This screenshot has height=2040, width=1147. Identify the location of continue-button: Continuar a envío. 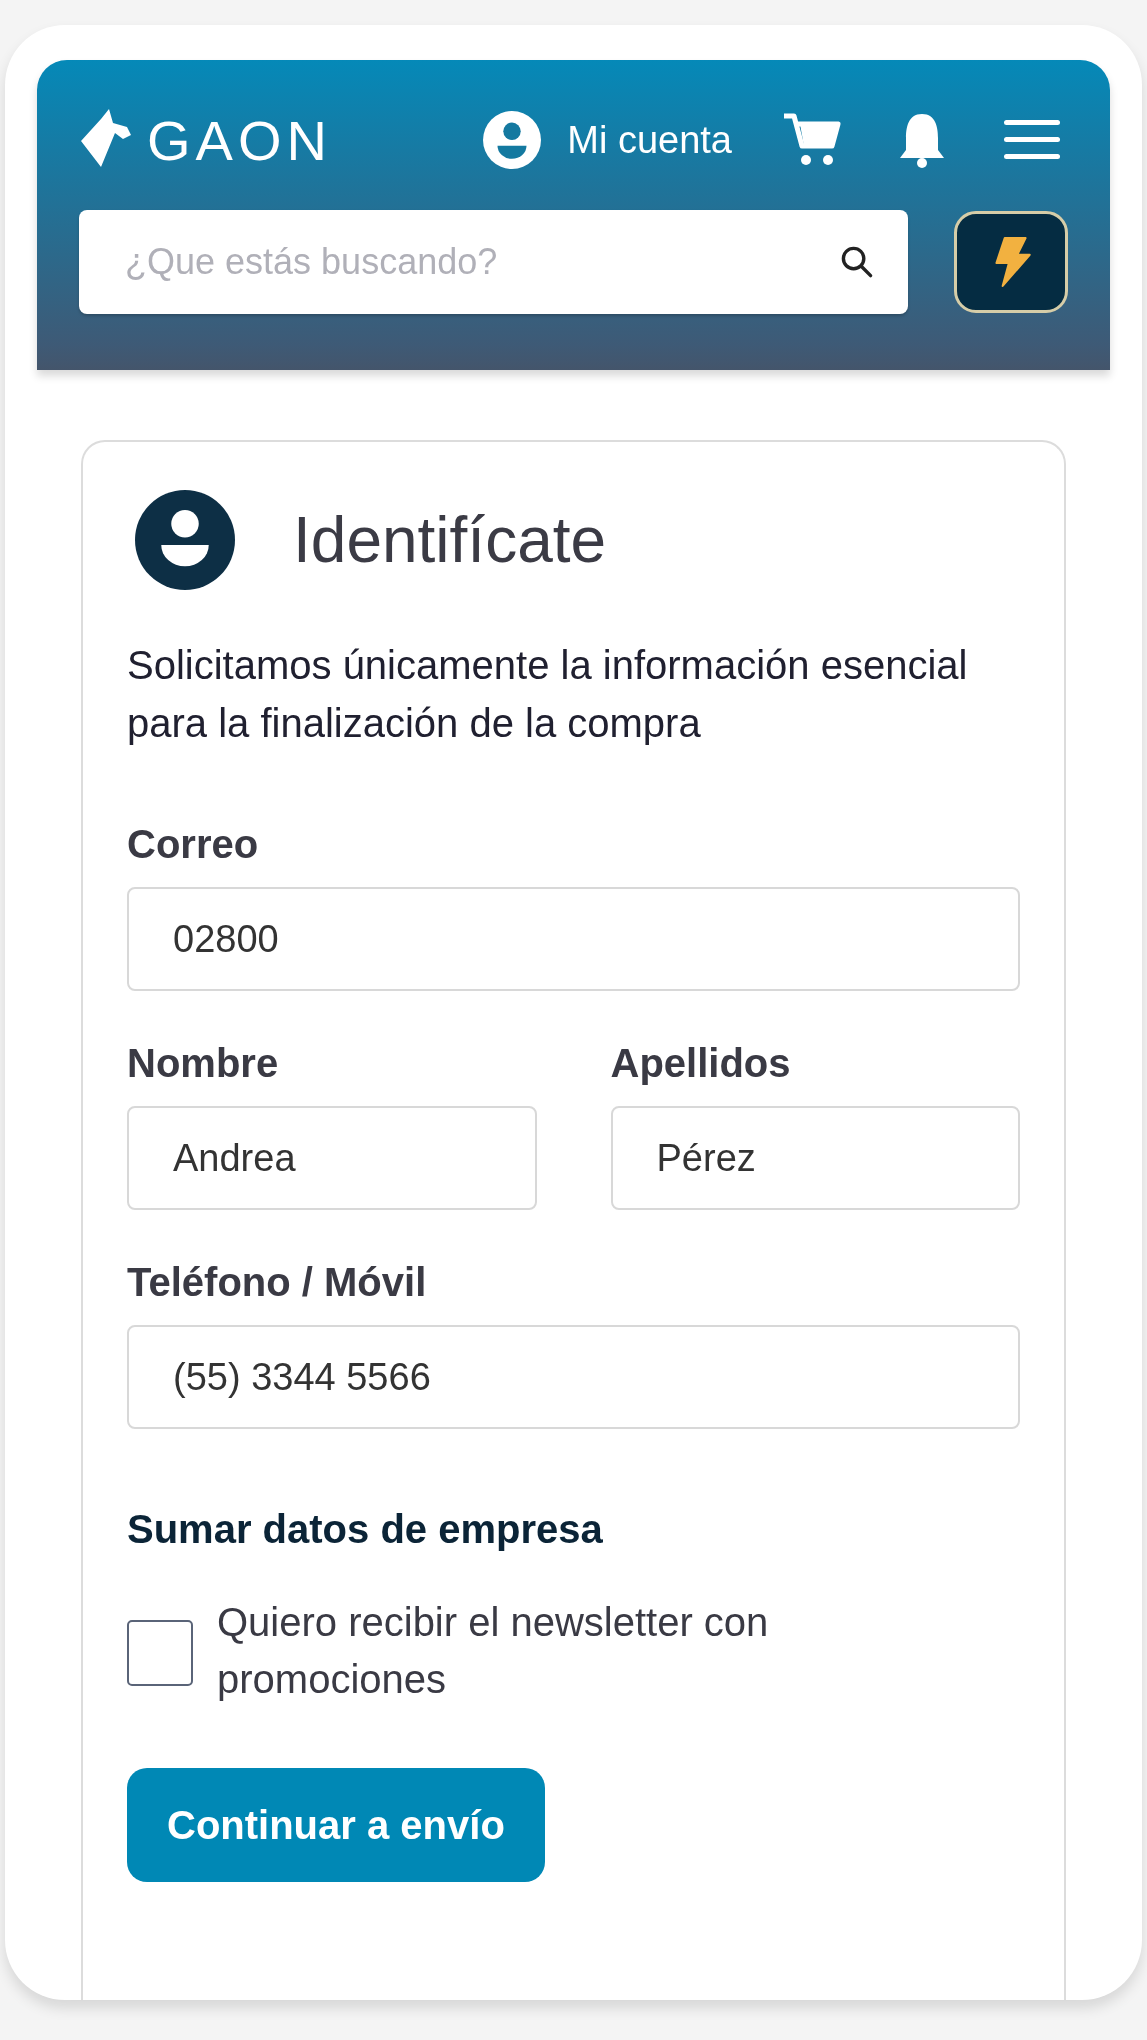
(336, 1825).